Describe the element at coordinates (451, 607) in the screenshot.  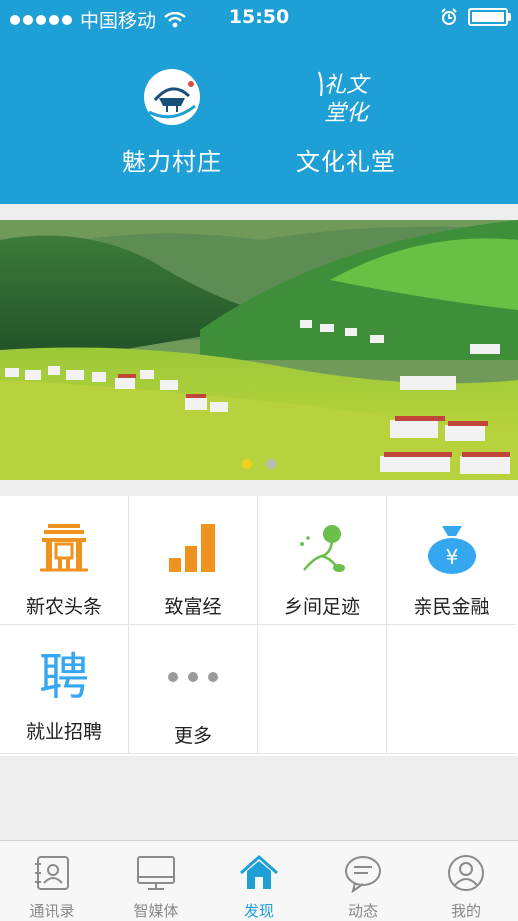
I see `grid-item-label: 亲民金融` at that location.